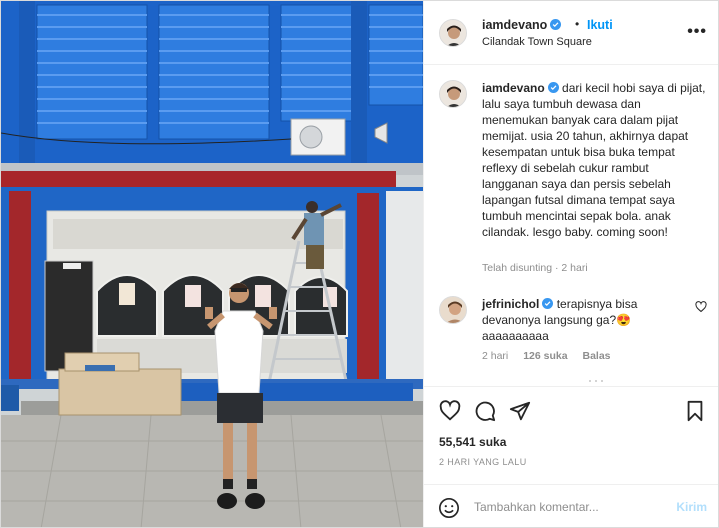  I want to click on likes-count: 55,541 suka, so click(472, 442).